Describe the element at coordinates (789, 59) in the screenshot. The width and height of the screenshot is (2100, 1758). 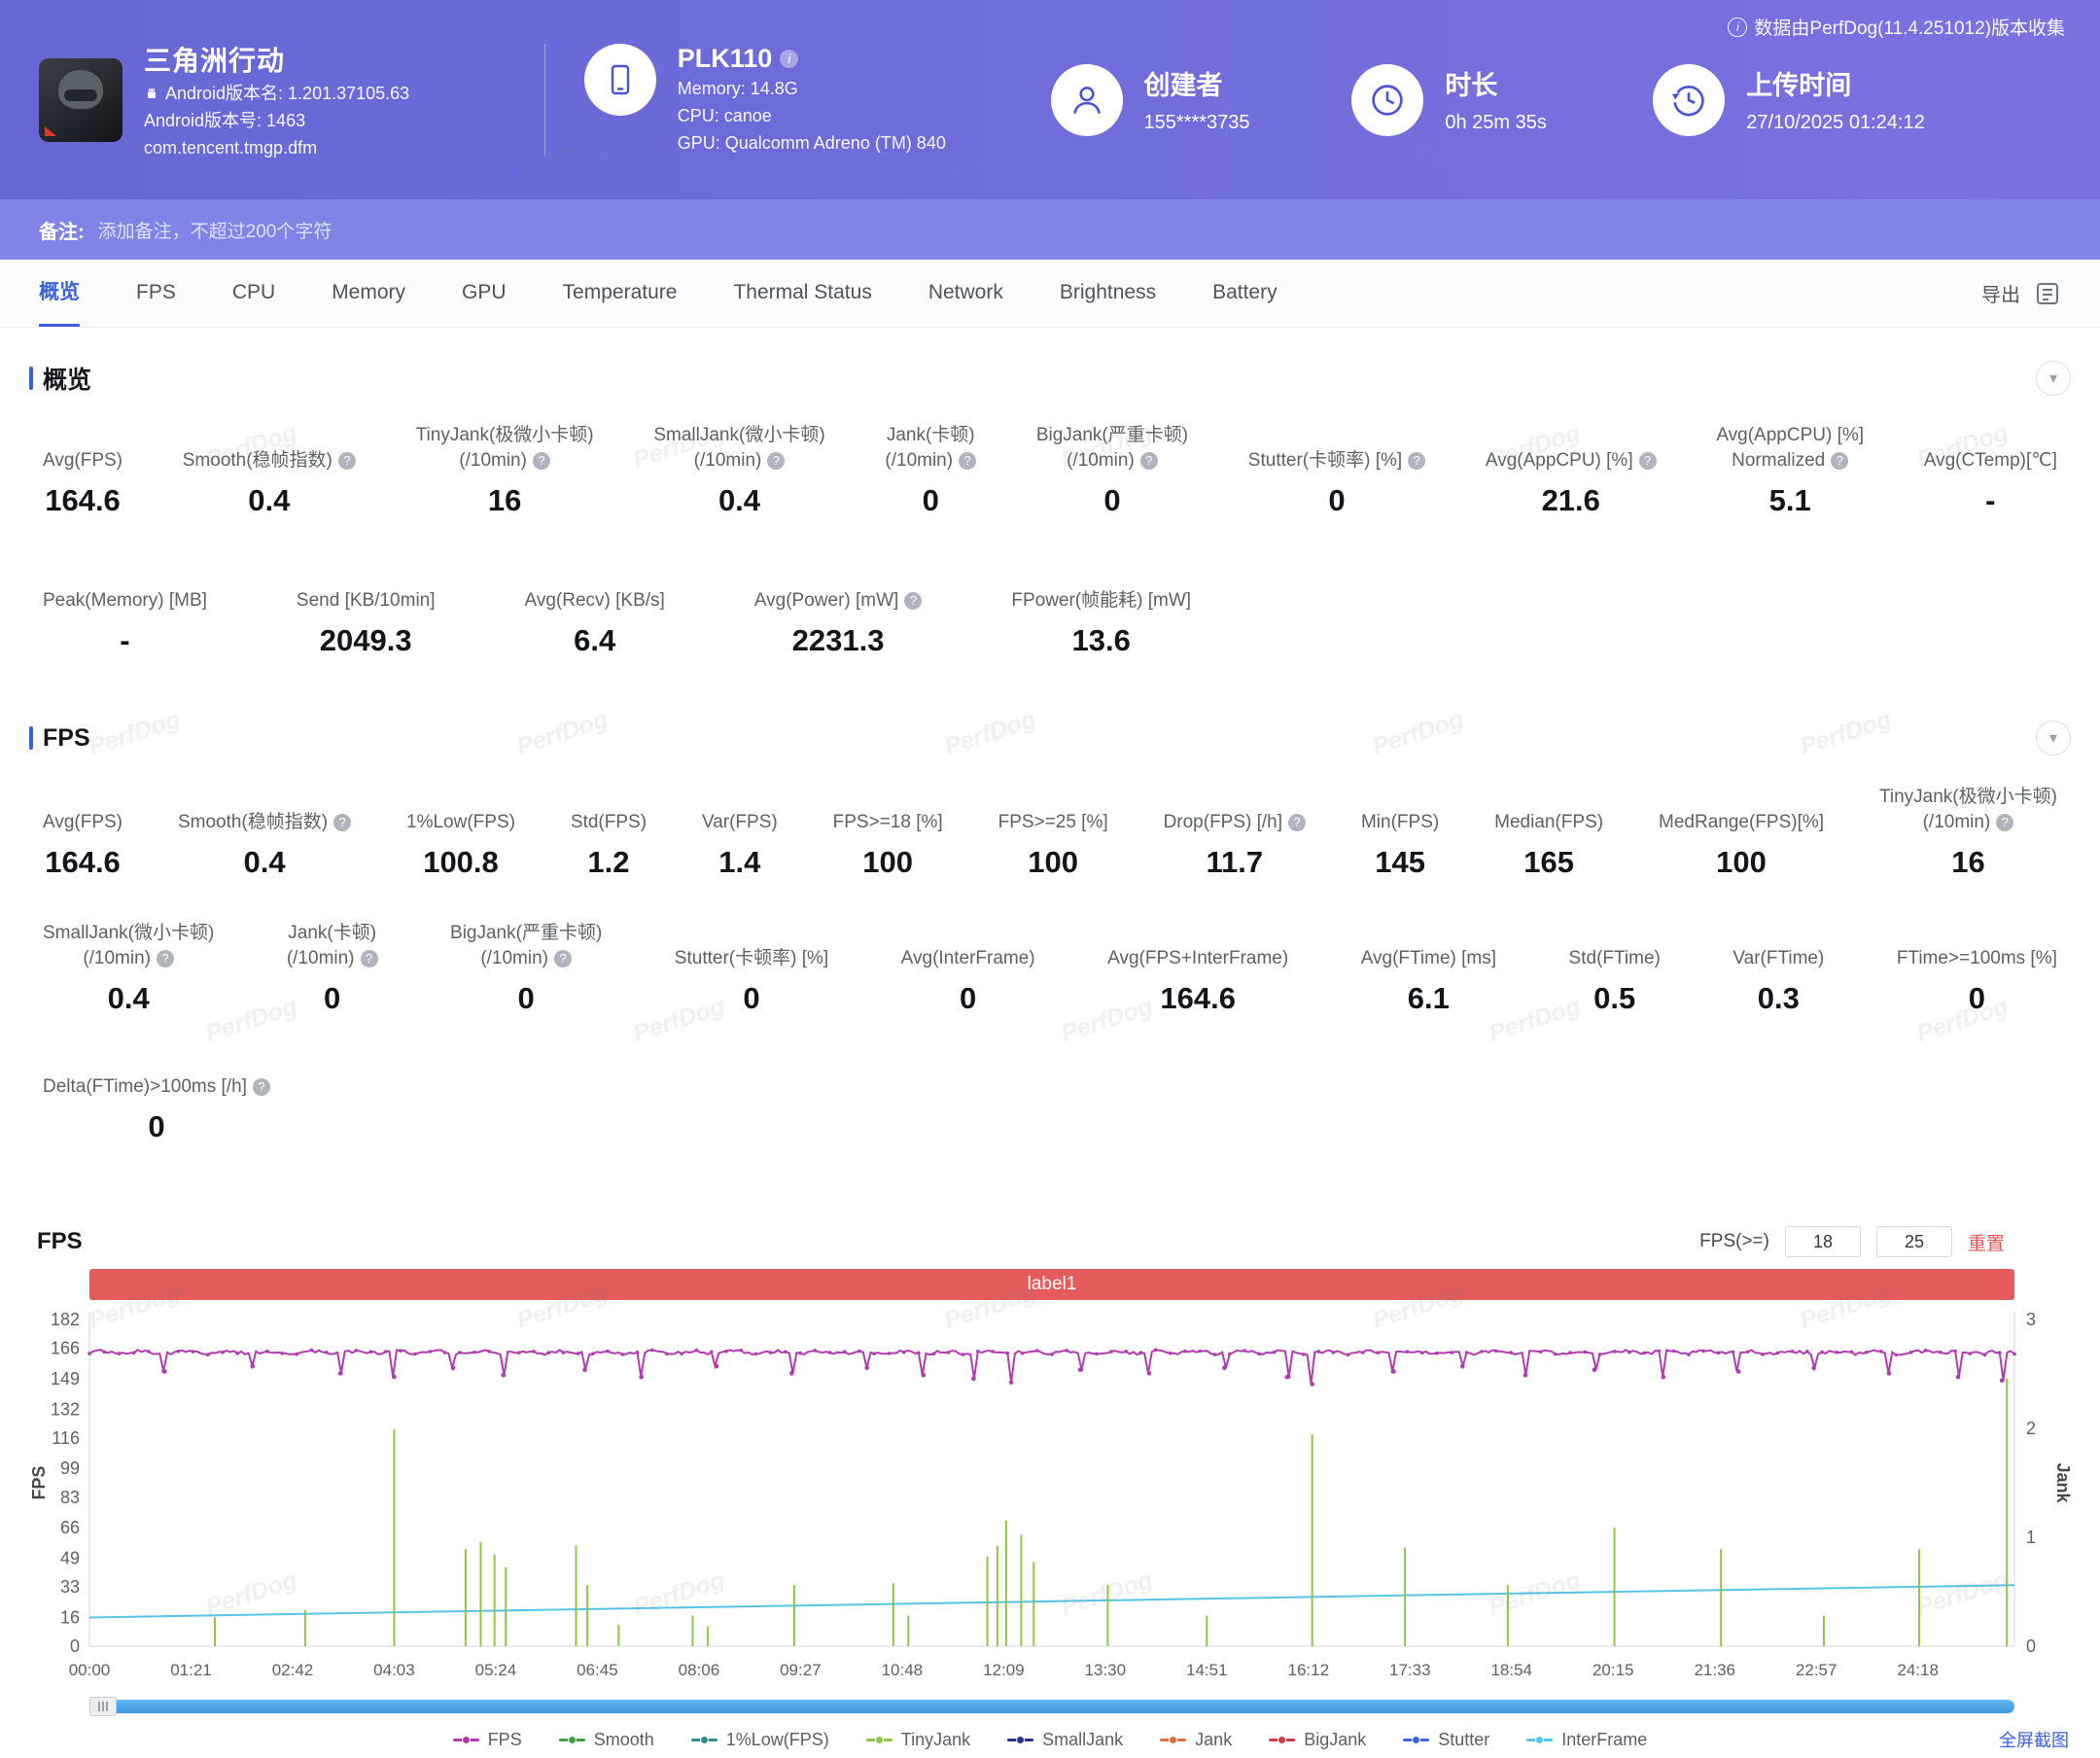
I see `device-info-icon: i` at that location.